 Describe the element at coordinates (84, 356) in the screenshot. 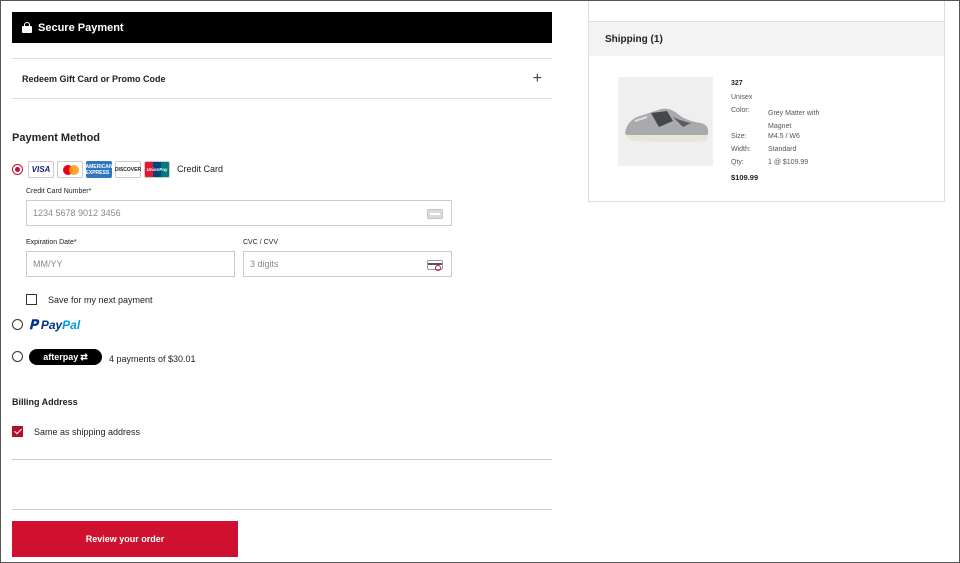

I see `afterpay-arrows-icon: ⇄` at that location.